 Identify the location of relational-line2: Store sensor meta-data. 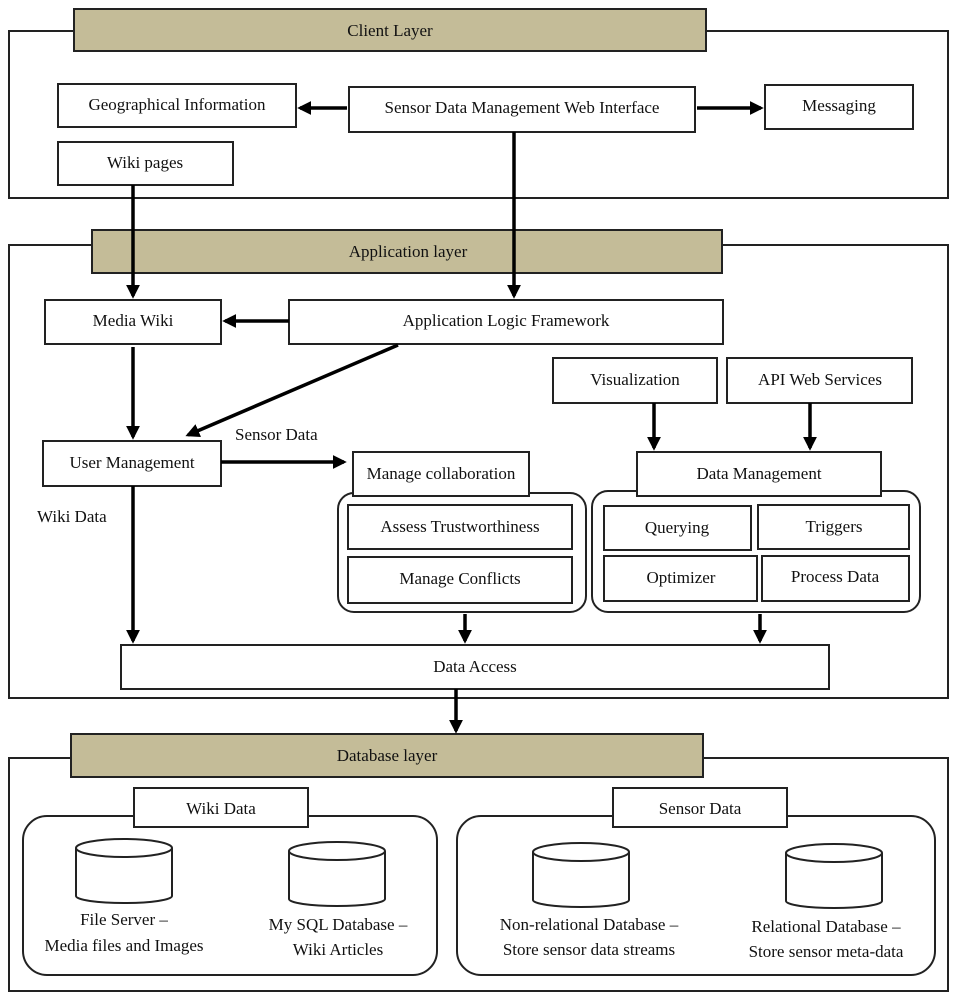
(826, 951).